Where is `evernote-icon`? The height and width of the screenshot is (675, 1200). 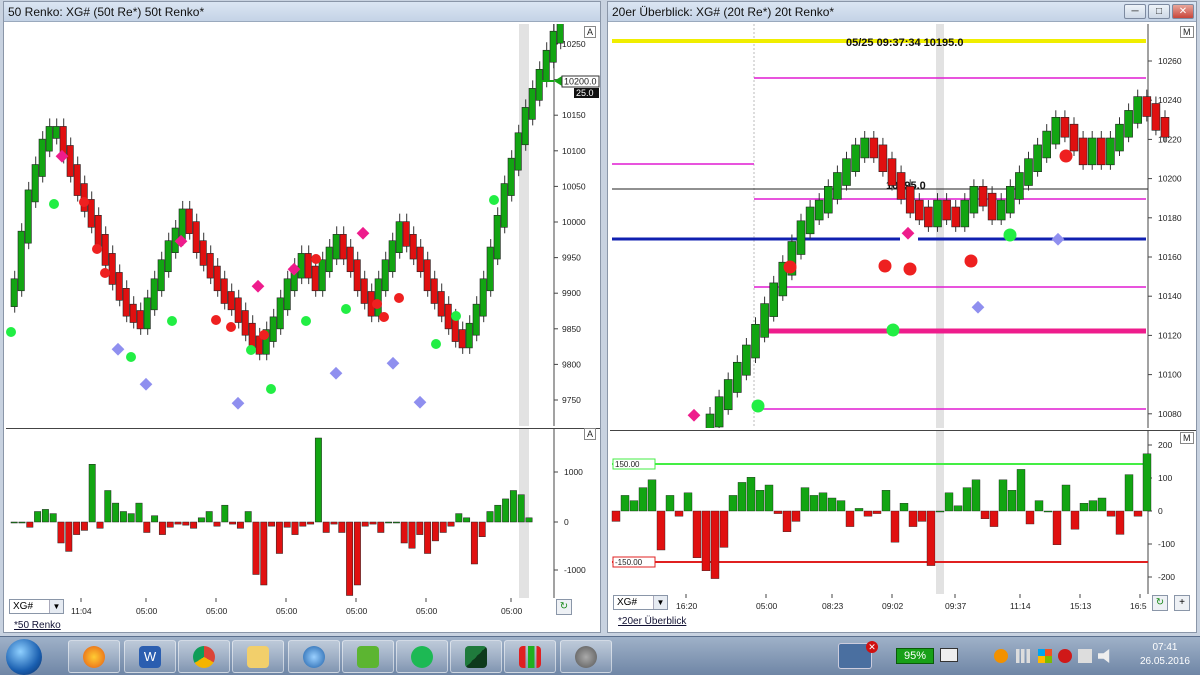 evernote-icon is located at coordinates (368, 656).